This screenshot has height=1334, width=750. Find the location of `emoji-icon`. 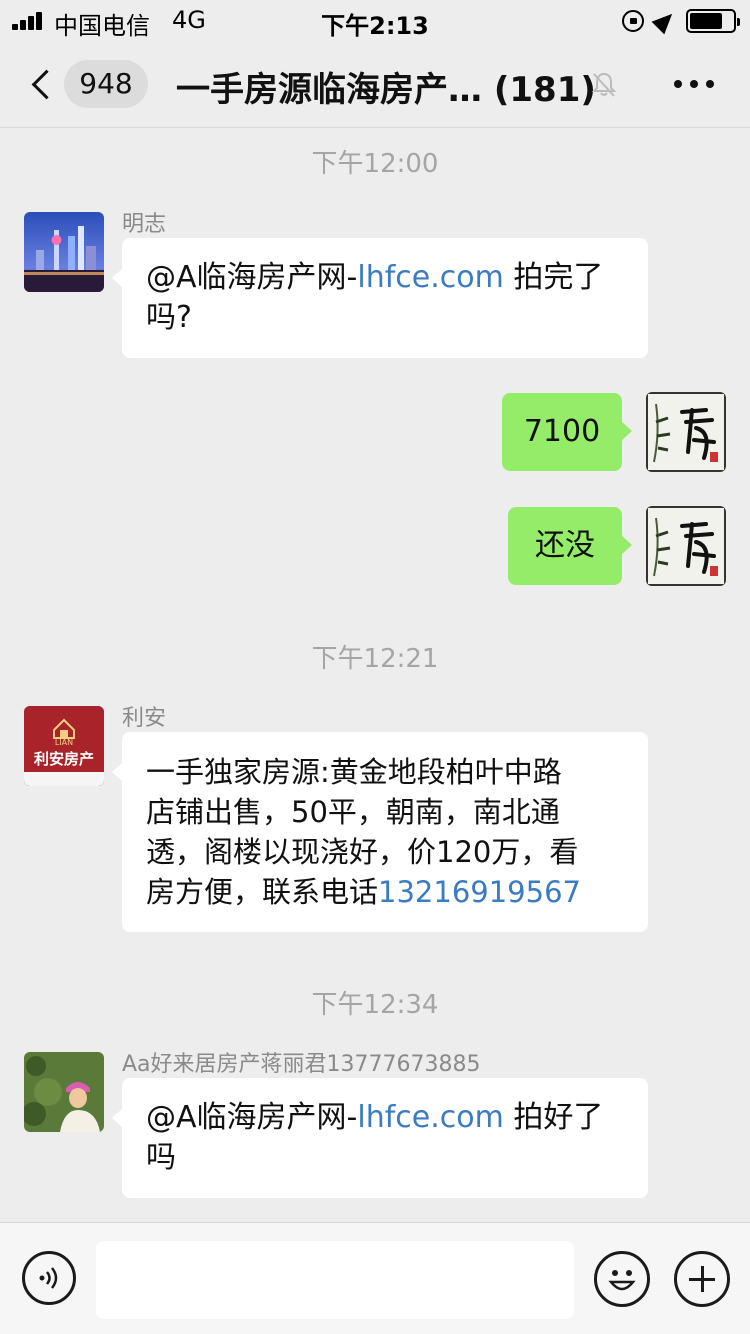

emoji-icon is located at coordinates (622, 1280).